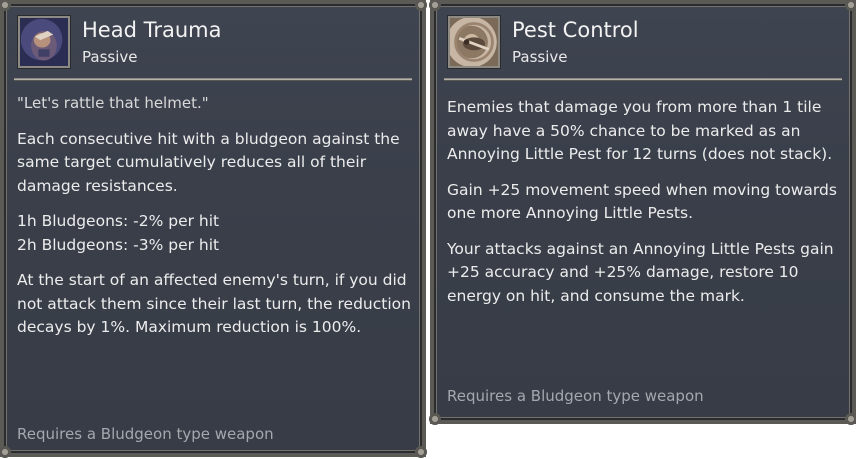 The width and height of the screenshot is (856, 459). What do you see at coordinates (575, 30) in the screenshot?
I see `skill-title: Pest Control` at bounding box center [575, 30].